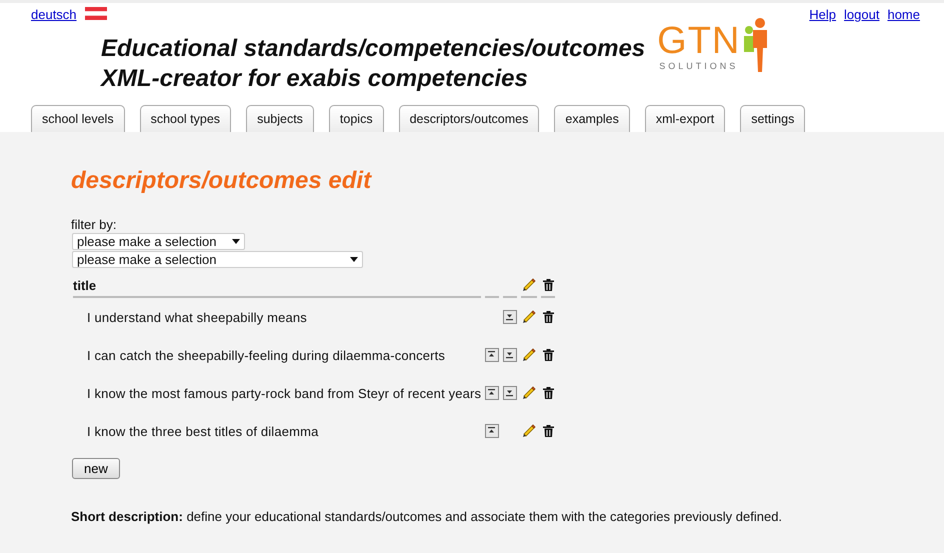 The image size is (944, 553). I want to click on filter-label: filter by:, so click(94, 224).